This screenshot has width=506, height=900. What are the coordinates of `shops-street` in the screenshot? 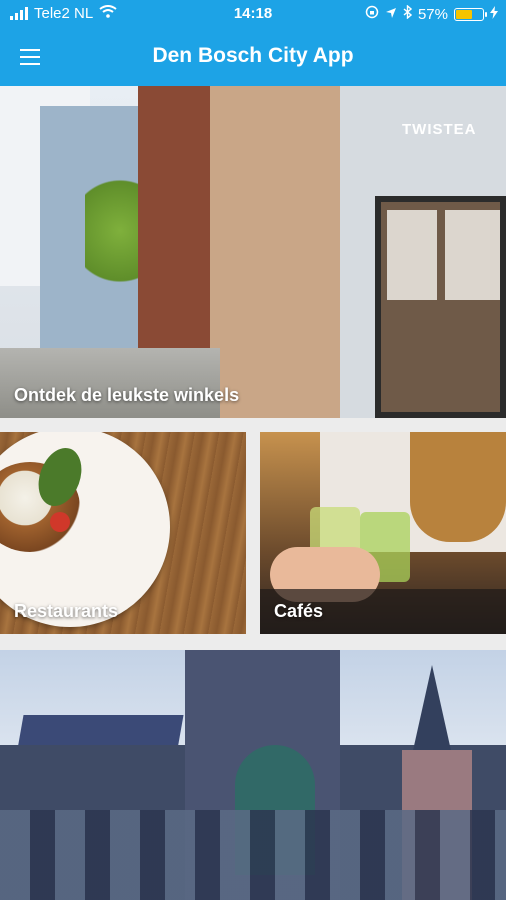 It's located at (110, 383).